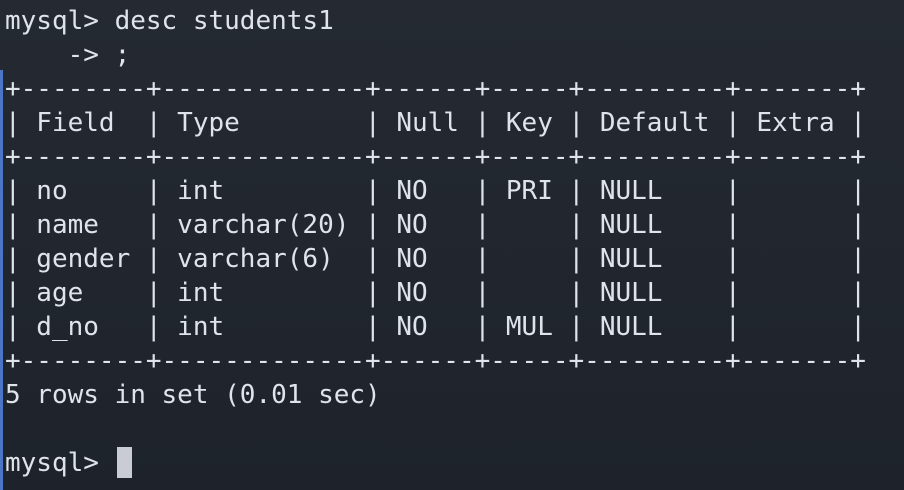 The image size is (904, 490). What do you see at coordinates (435, 191) in the screenshot?
I see `table-row: | no | int | NO | PRI | NULL | |` at bounding box center [435, 191].